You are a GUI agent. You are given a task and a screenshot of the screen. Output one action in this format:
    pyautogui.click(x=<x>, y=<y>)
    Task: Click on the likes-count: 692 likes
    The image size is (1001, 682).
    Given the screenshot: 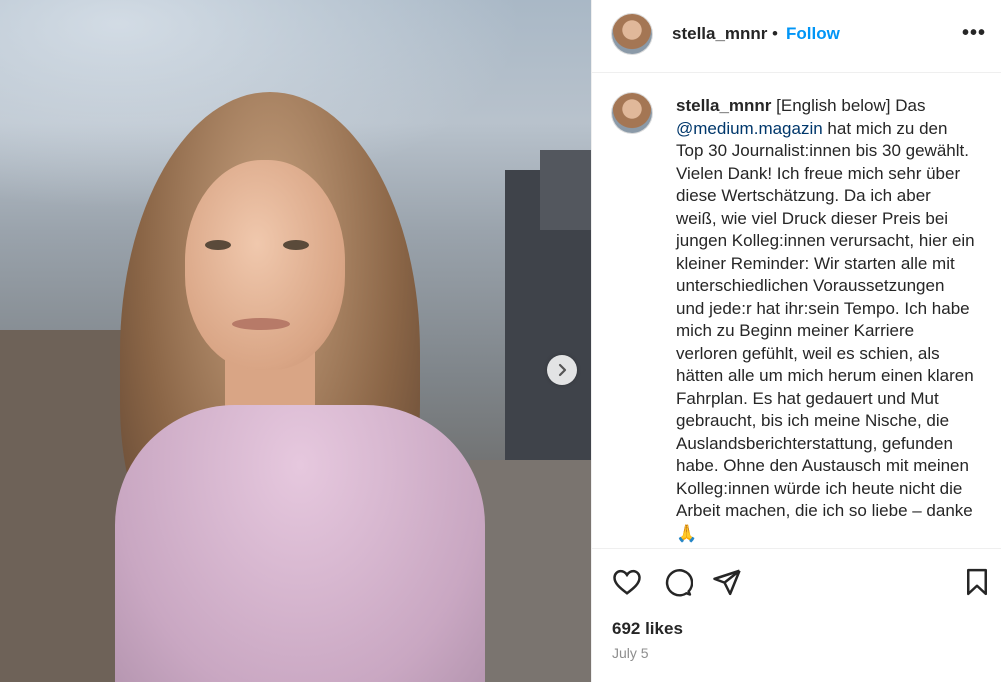 What is the action you would take?
    pyautogui.click(x=647, y=629)
    